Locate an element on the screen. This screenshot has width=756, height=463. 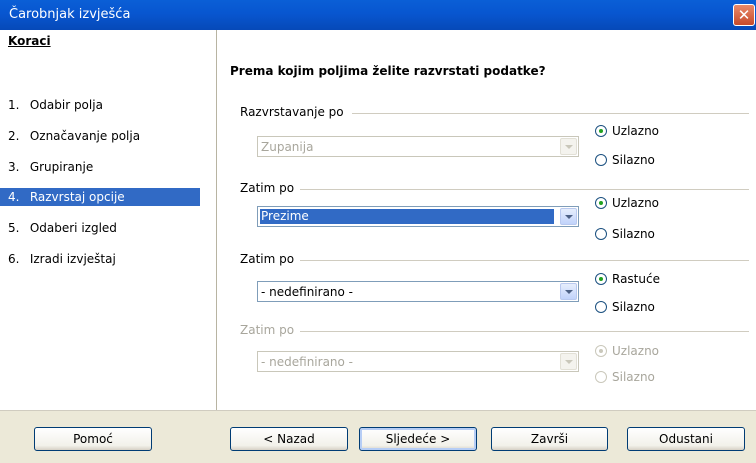
sort-3-ascending-radio: Rastuće is located at coordinates (635, 280).